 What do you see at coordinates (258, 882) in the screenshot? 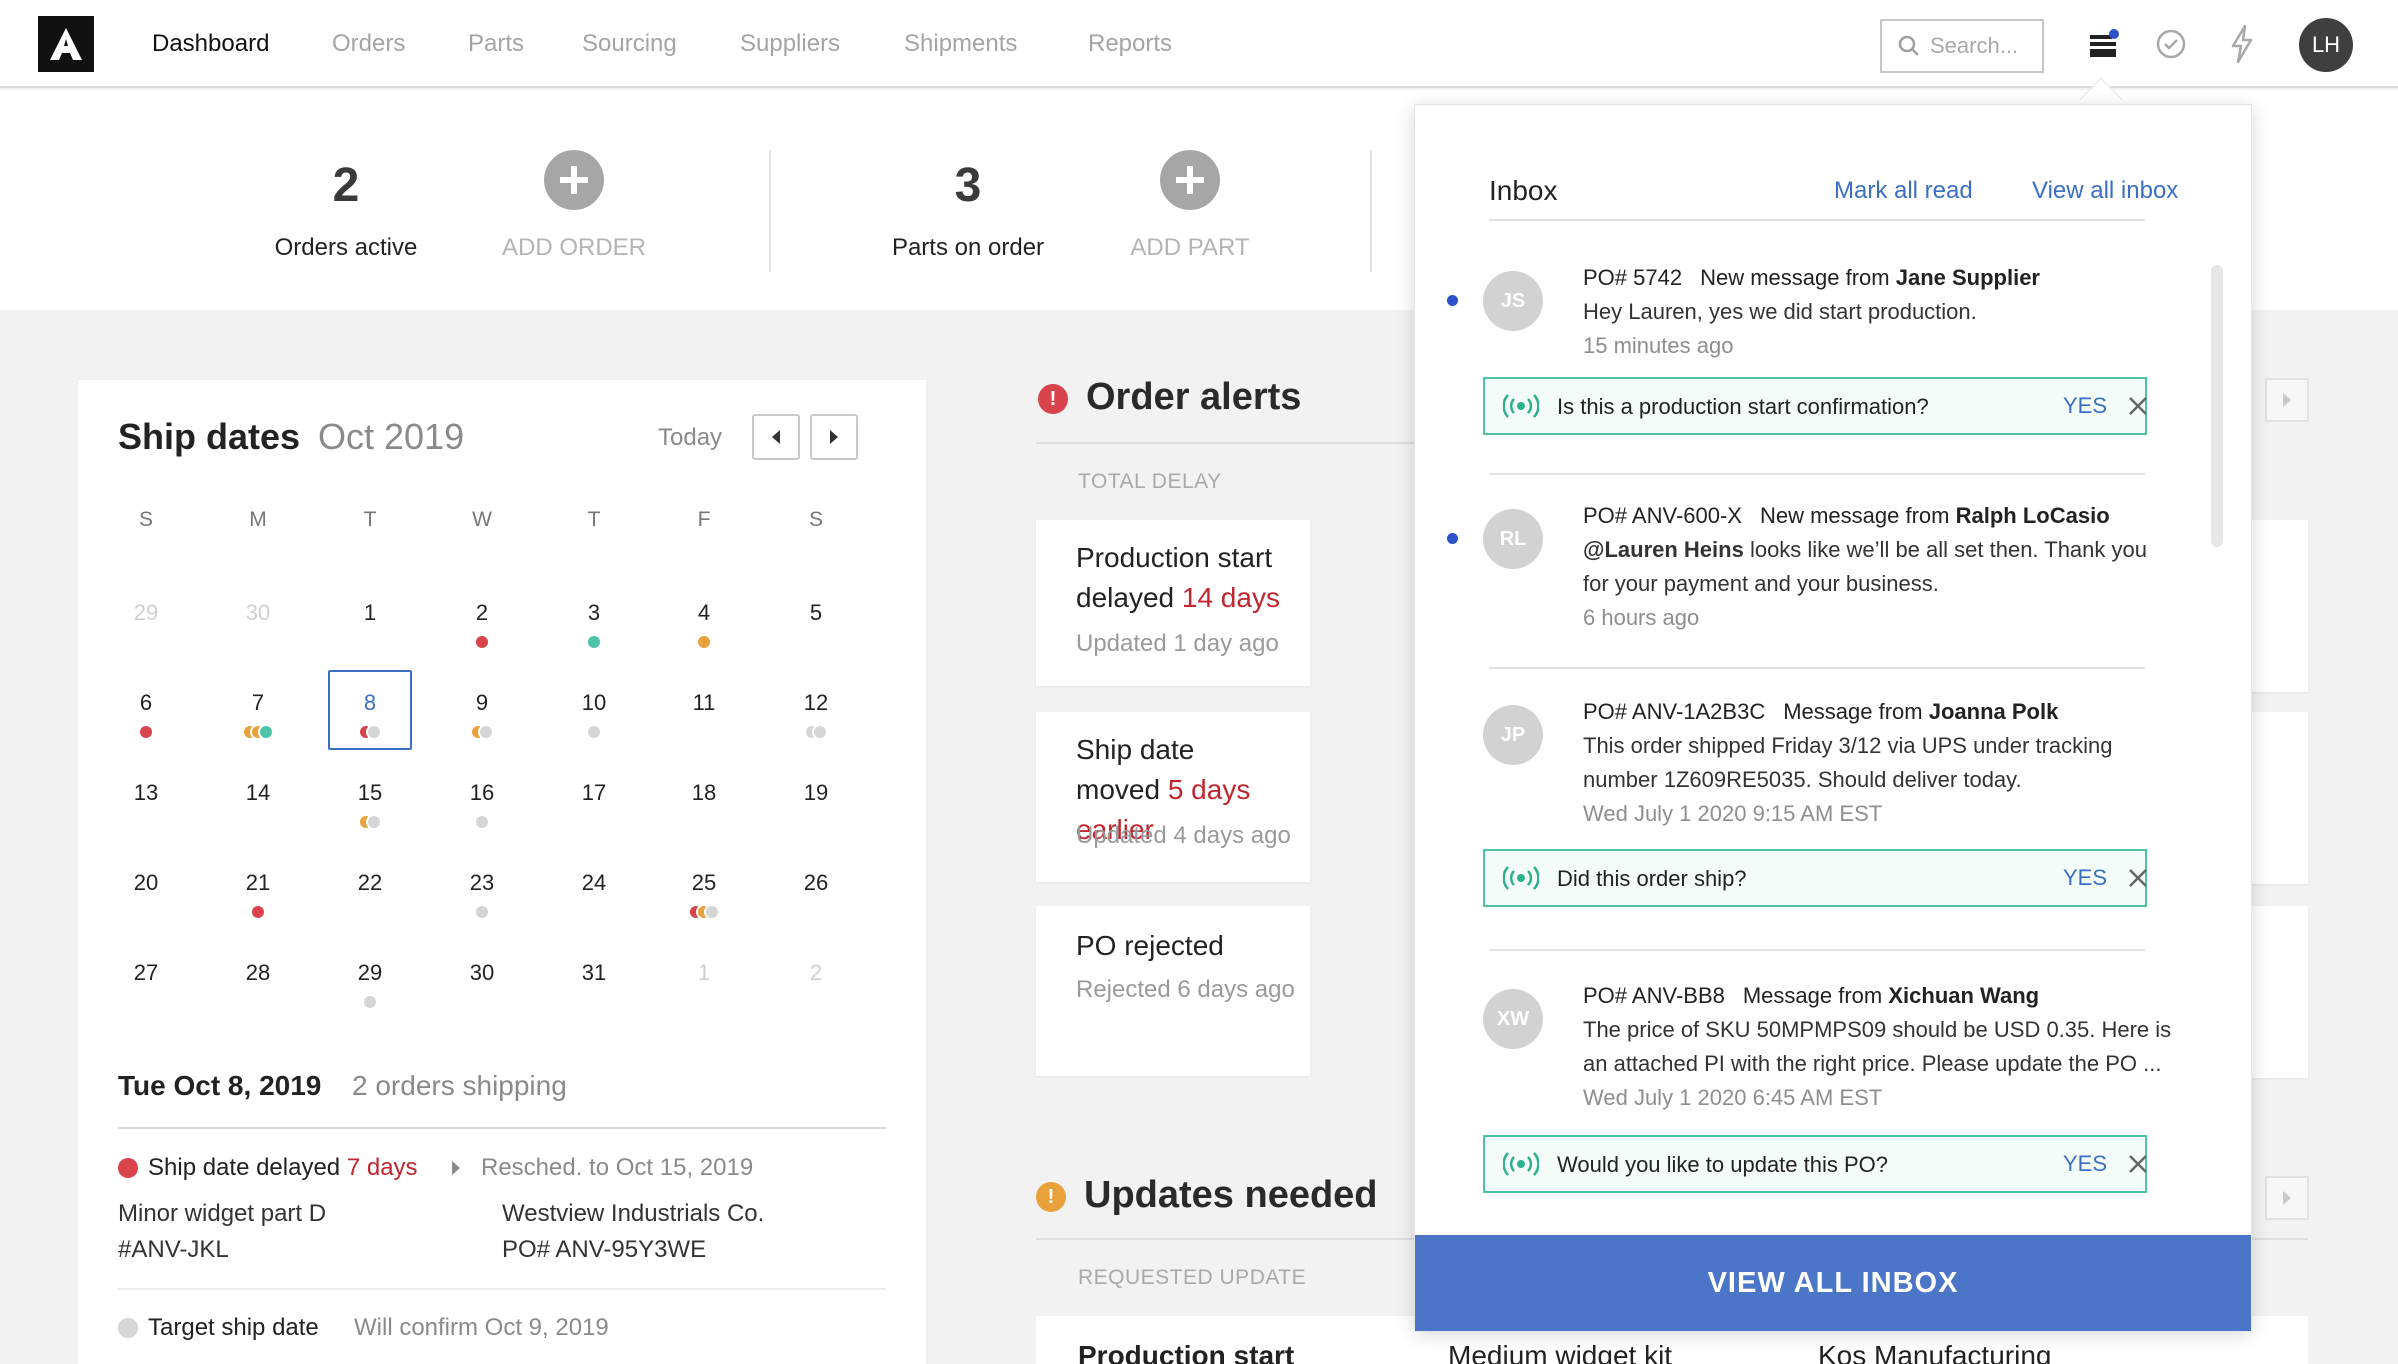
I see `day-number: 21` at bounding box center [258, 882].